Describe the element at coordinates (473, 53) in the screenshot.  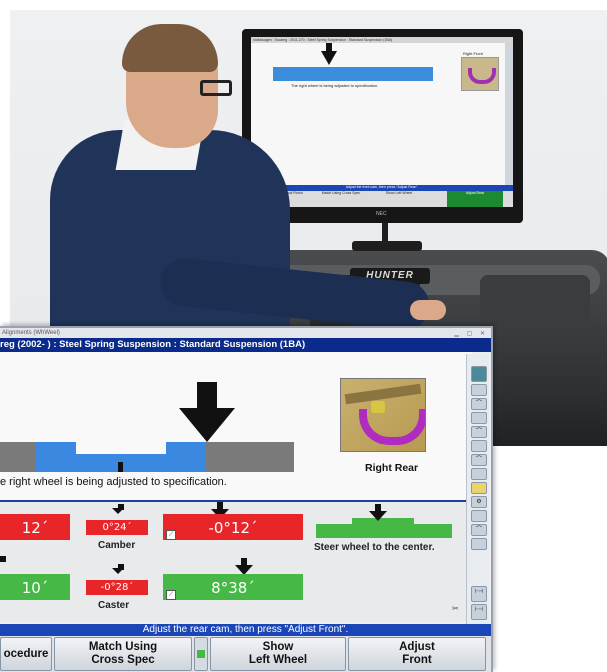
I see `monitor-pic-label: Right Front` at that location.